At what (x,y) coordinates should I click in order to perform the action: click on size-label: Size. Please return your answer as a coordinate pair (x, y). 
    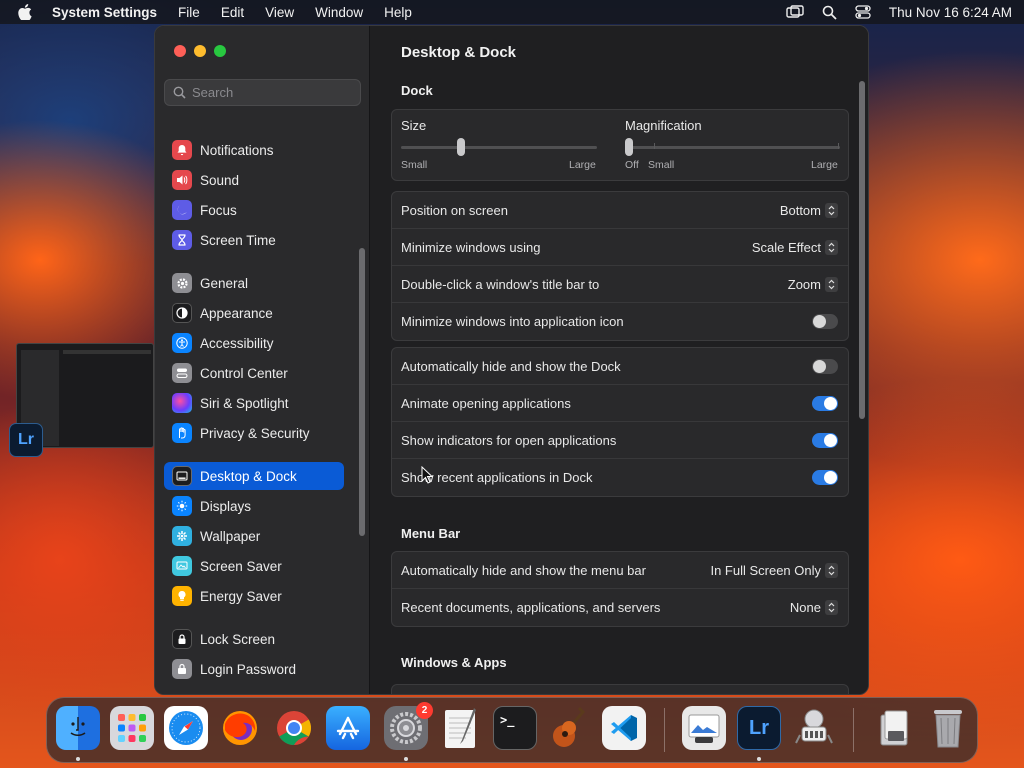
    Looking at the image, I should click on (414, 125).